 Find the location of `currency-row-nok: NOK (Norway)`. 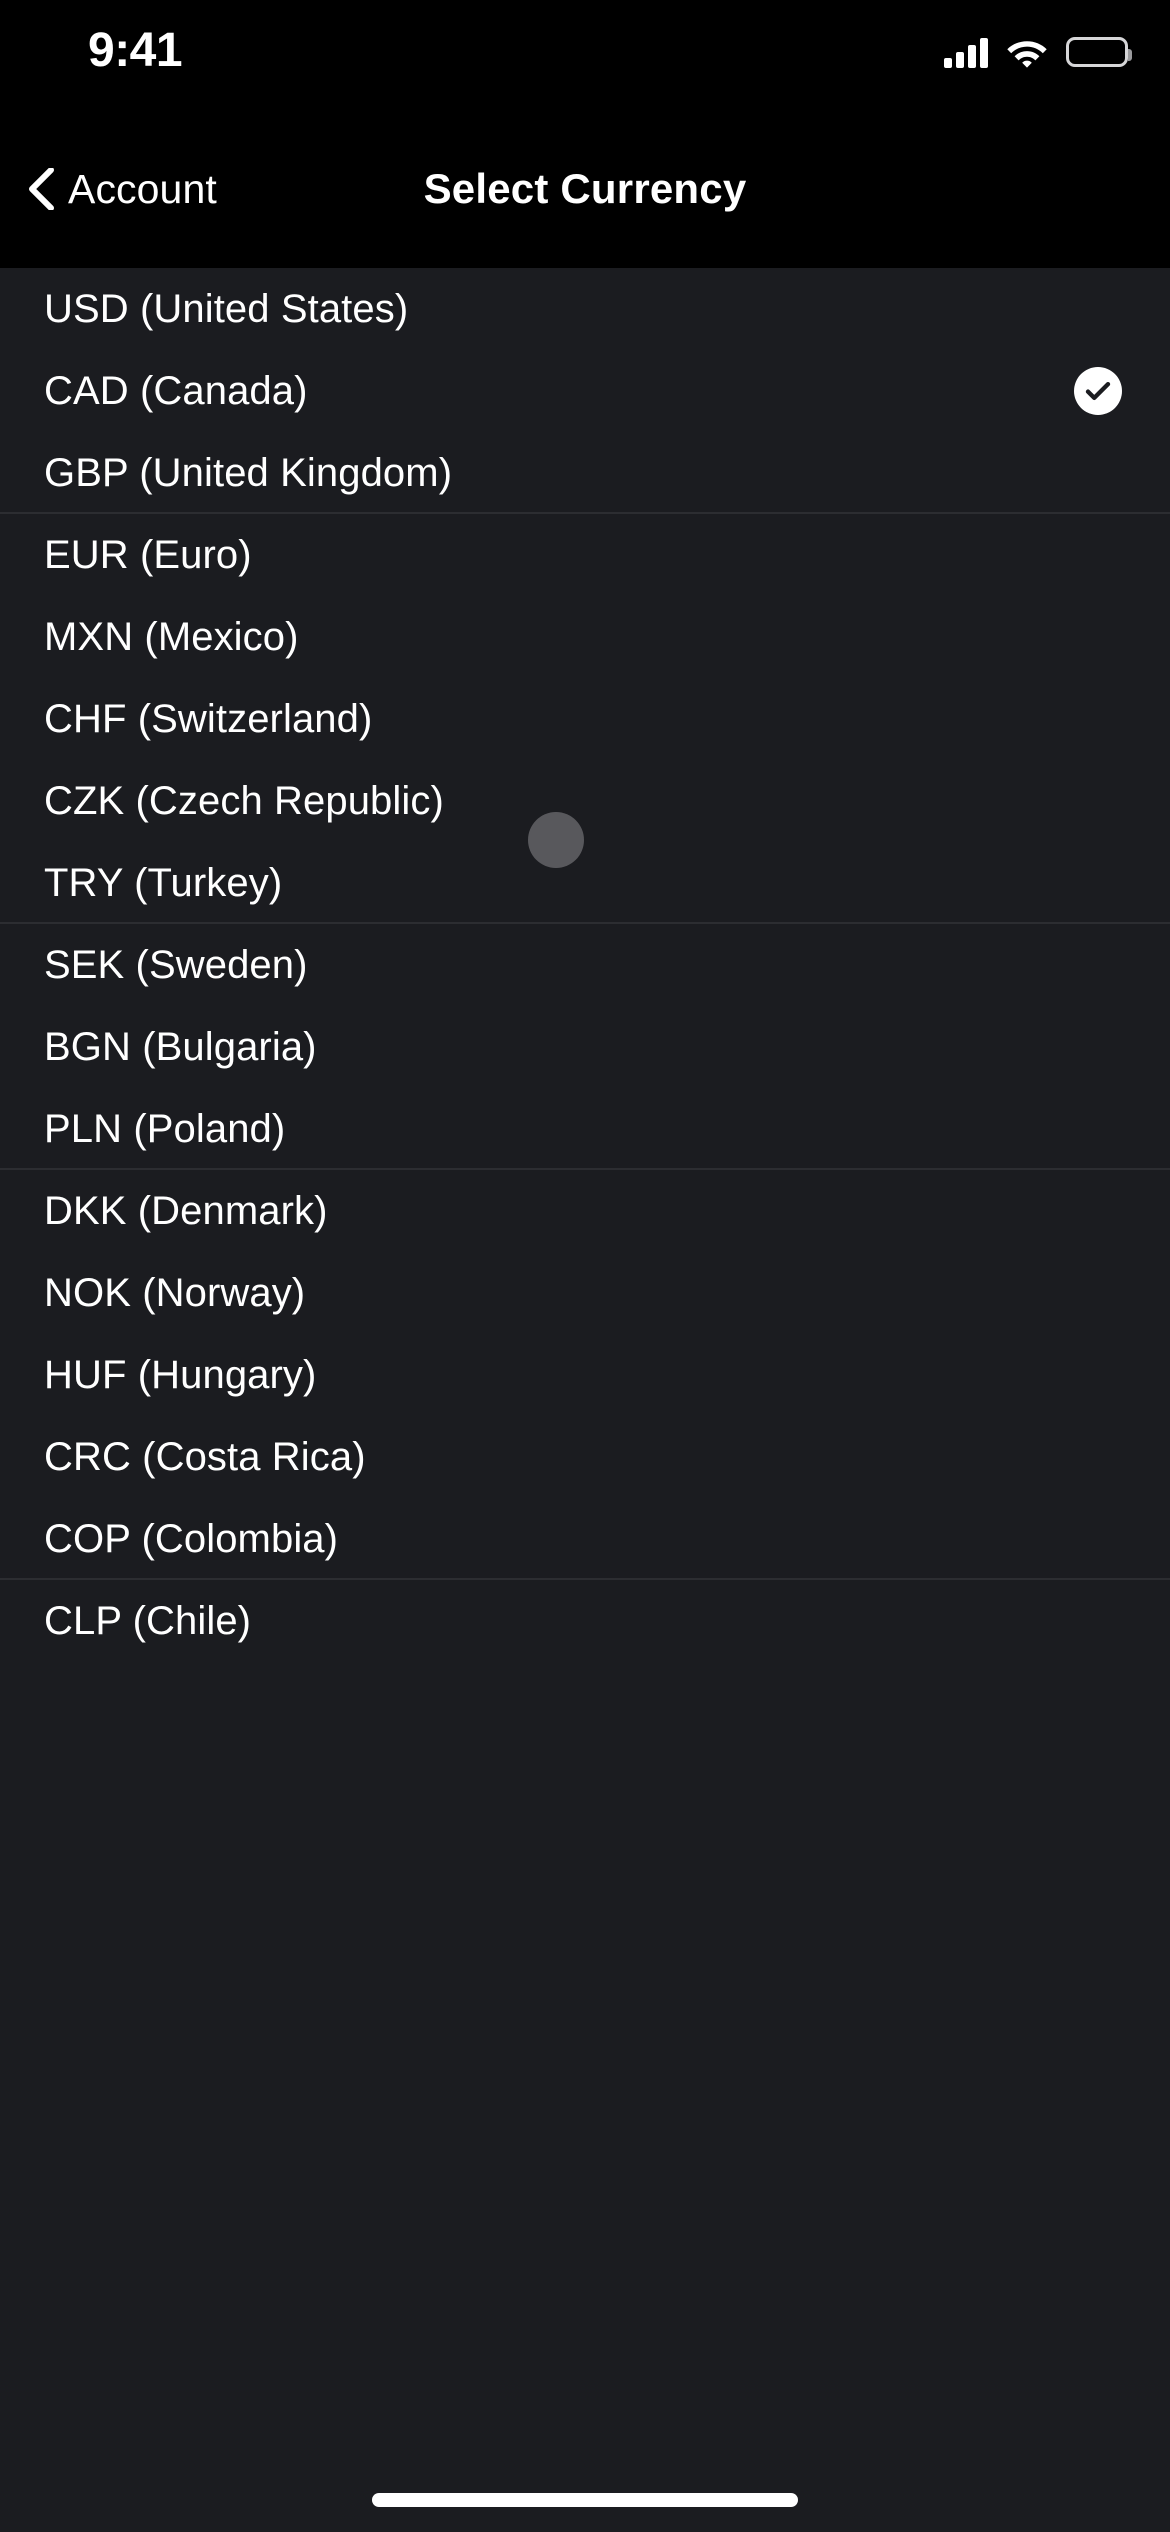

currency-row-nok: NOK (Norway) is located at coordinates (585, 1293).